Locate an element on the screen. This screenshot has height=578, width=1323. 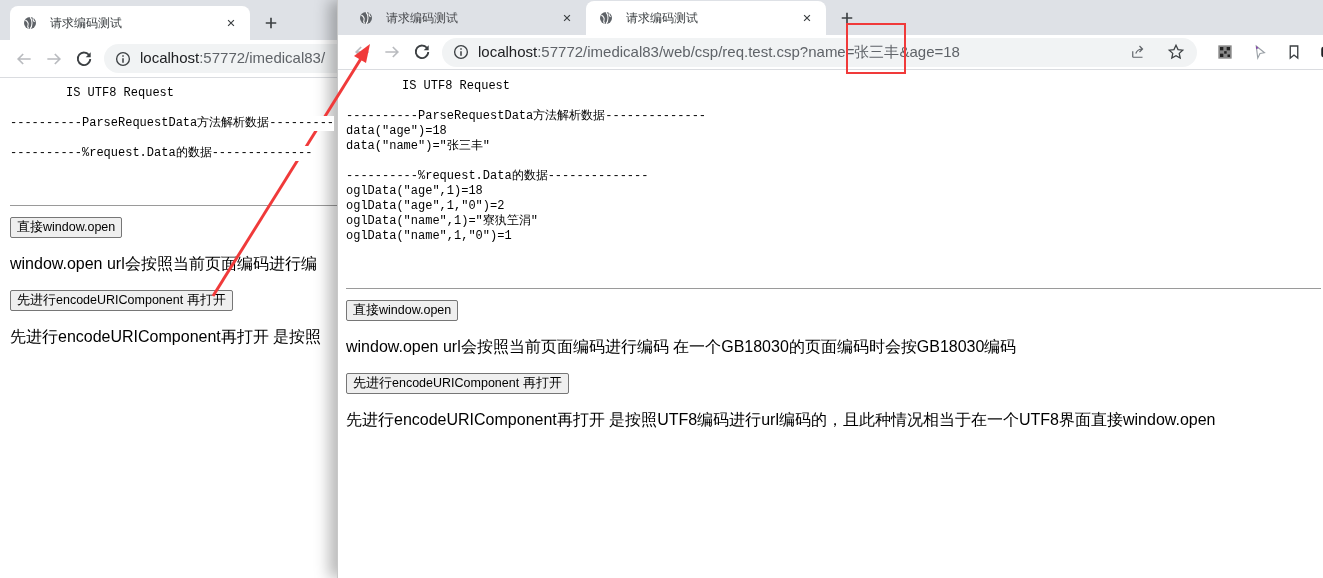
reload-icon is located at coordinates (422, 52).